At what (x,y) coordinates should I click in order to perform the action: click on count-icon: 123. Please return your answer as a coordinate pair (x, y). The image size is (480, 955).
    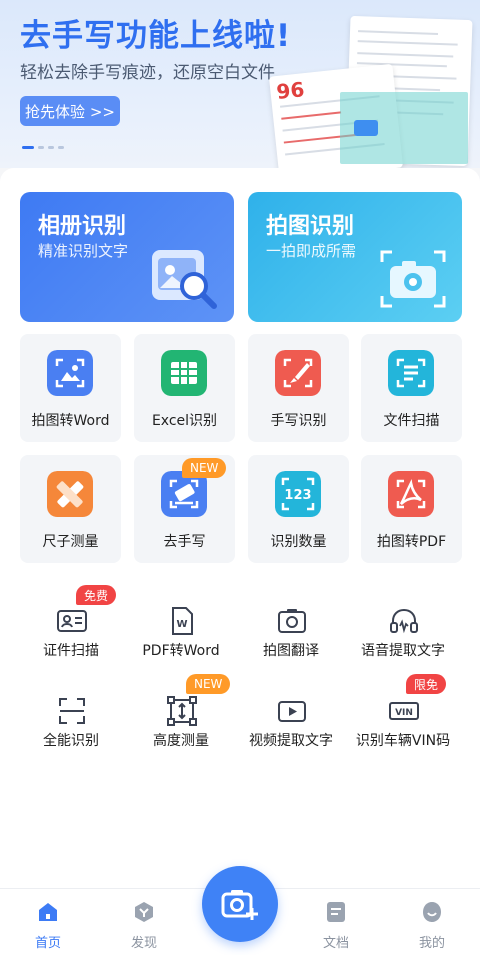
    Looking at the image, I should click on (298, 494).